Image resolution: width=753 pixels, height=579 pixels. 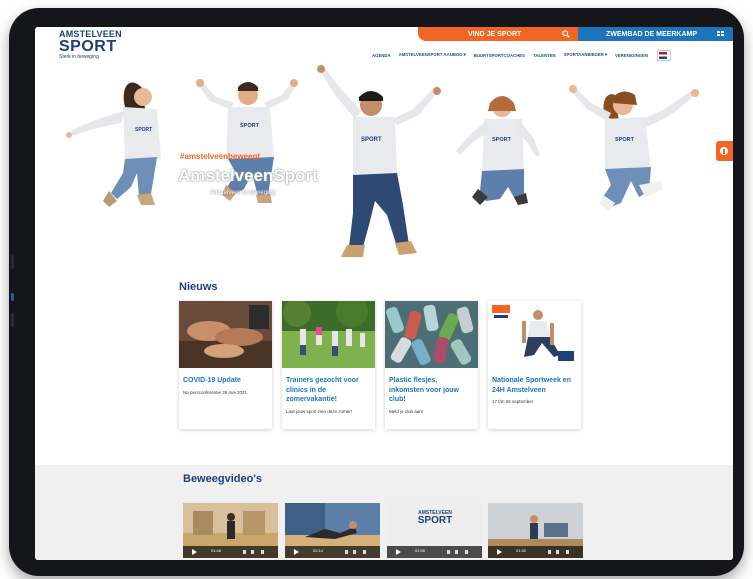 What do you see at coordinates (220, 156) in the screenshot?
I see `hero-hashtag: #amstelveenbeweegt` at bounding box center [220, 156].